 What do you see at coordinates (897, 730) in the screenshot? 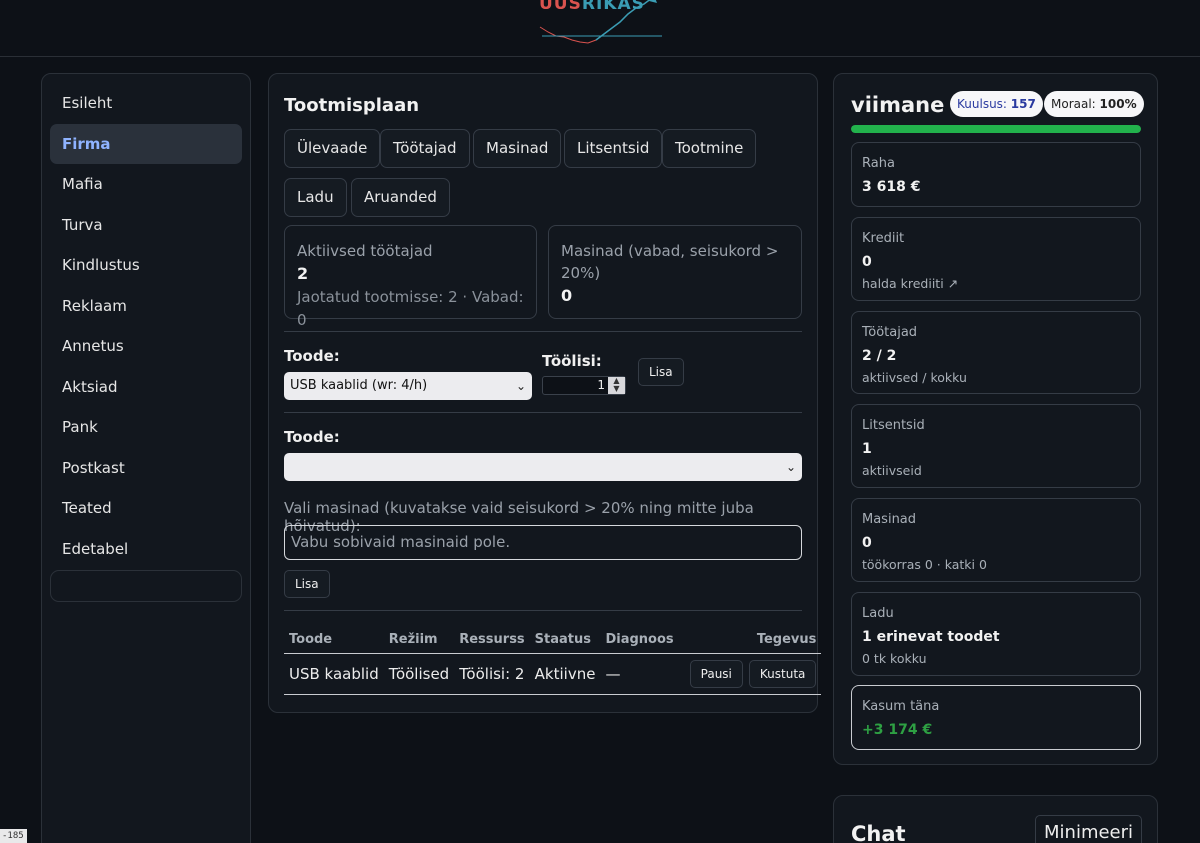
I see `profit-value: +3 174 €` at bounding box center [897, 730].